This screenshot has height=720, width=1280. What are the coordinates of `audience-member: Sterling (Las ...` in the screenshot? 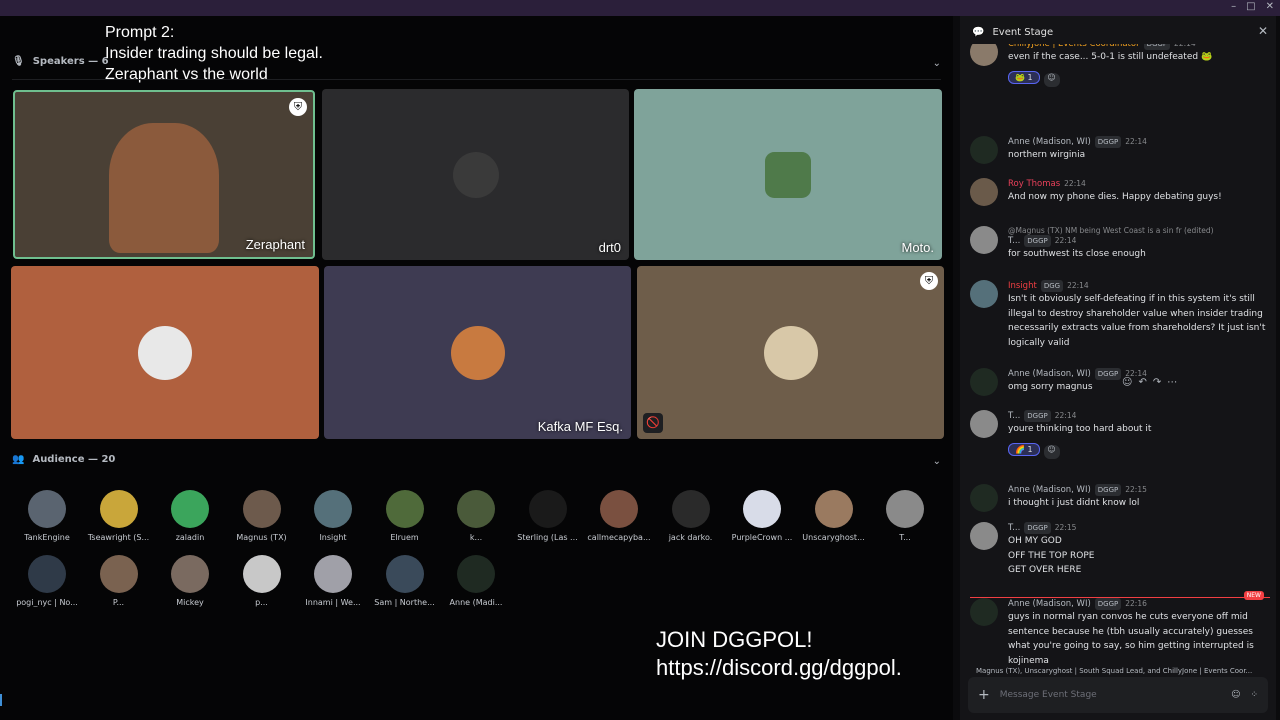 It's located at (548, 516).